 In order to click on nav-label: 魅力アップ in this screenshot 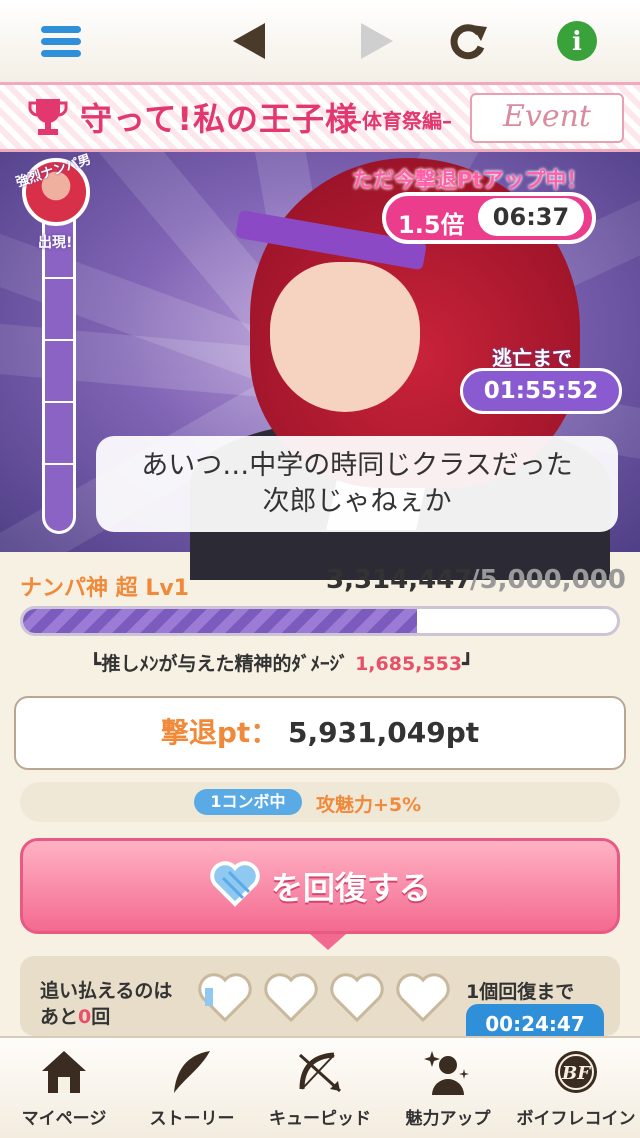, I will do `click(448, 1119)`.